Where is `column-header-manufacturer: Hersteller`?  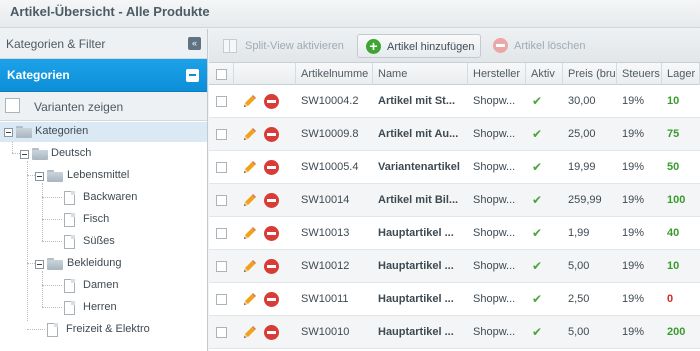
column-header-manufacturer: Hersteller is located at coordinates (497, 74).